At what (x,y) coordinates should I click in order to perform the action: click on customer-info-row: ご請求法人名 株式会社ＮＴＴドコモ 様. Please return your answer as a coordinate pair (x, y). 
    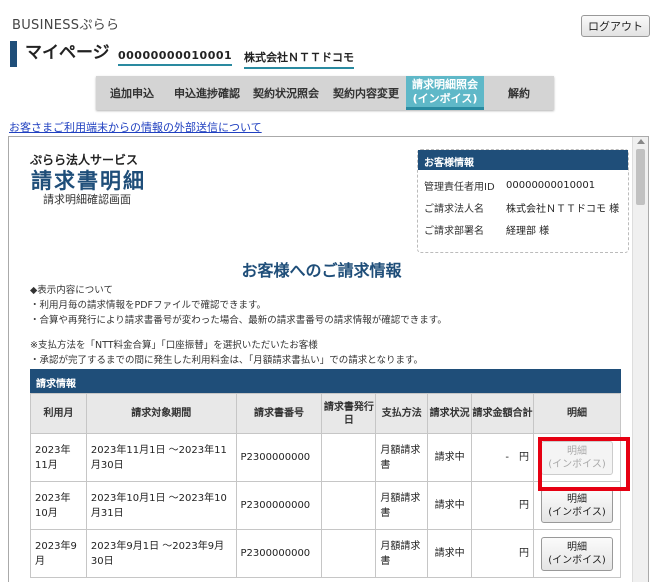
    Looking at the image, I should click on (523, 207).